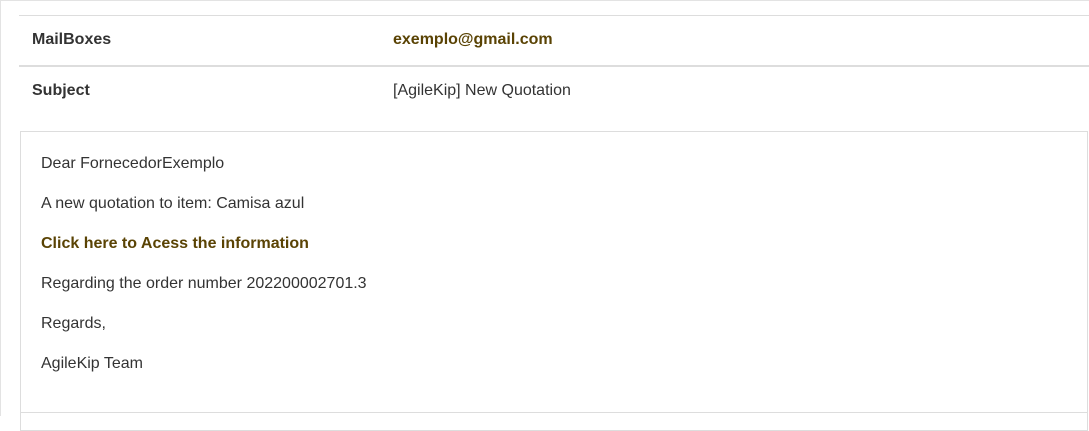 This screenshot has width=1089, height=431. I want to click on subject-label: Subject, so click(61, 90).